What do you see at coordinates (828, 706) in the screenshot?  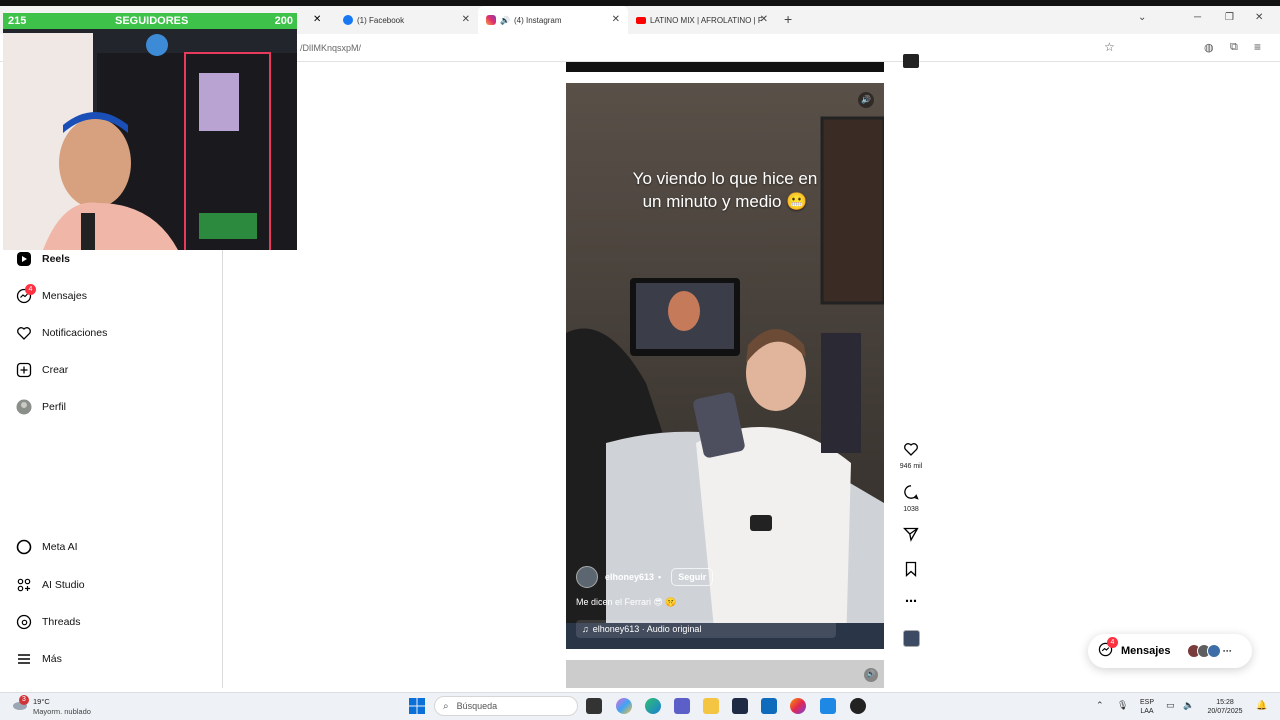 I see `app-icon` at bounding box center [828, 706].